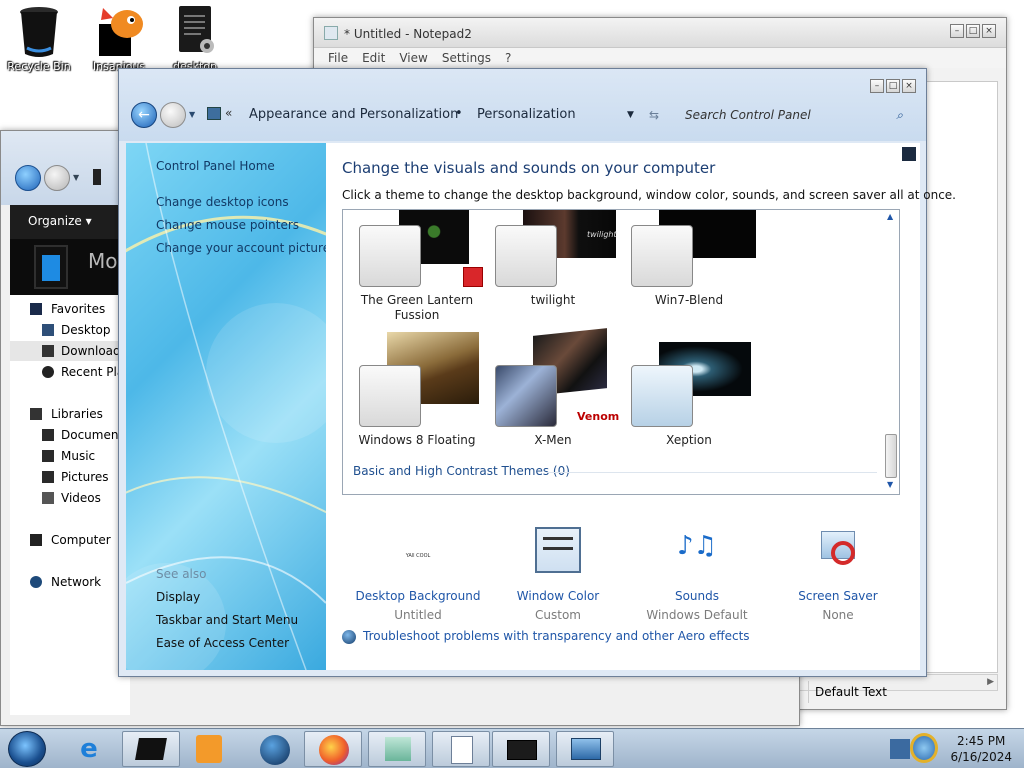  I want to click on display-link: Display, so click(178, 597).